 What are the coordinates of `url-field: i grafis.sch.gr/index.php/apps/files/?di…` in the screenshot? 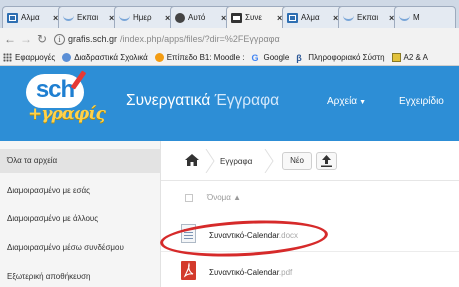 It's located at (232, 39).